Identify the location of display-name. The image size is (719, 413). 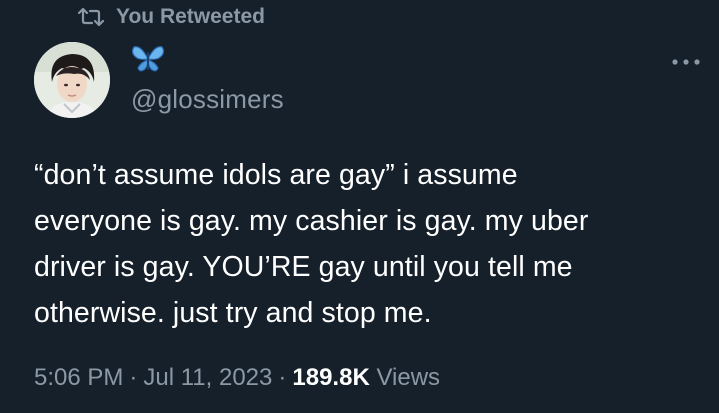
(207, 61).